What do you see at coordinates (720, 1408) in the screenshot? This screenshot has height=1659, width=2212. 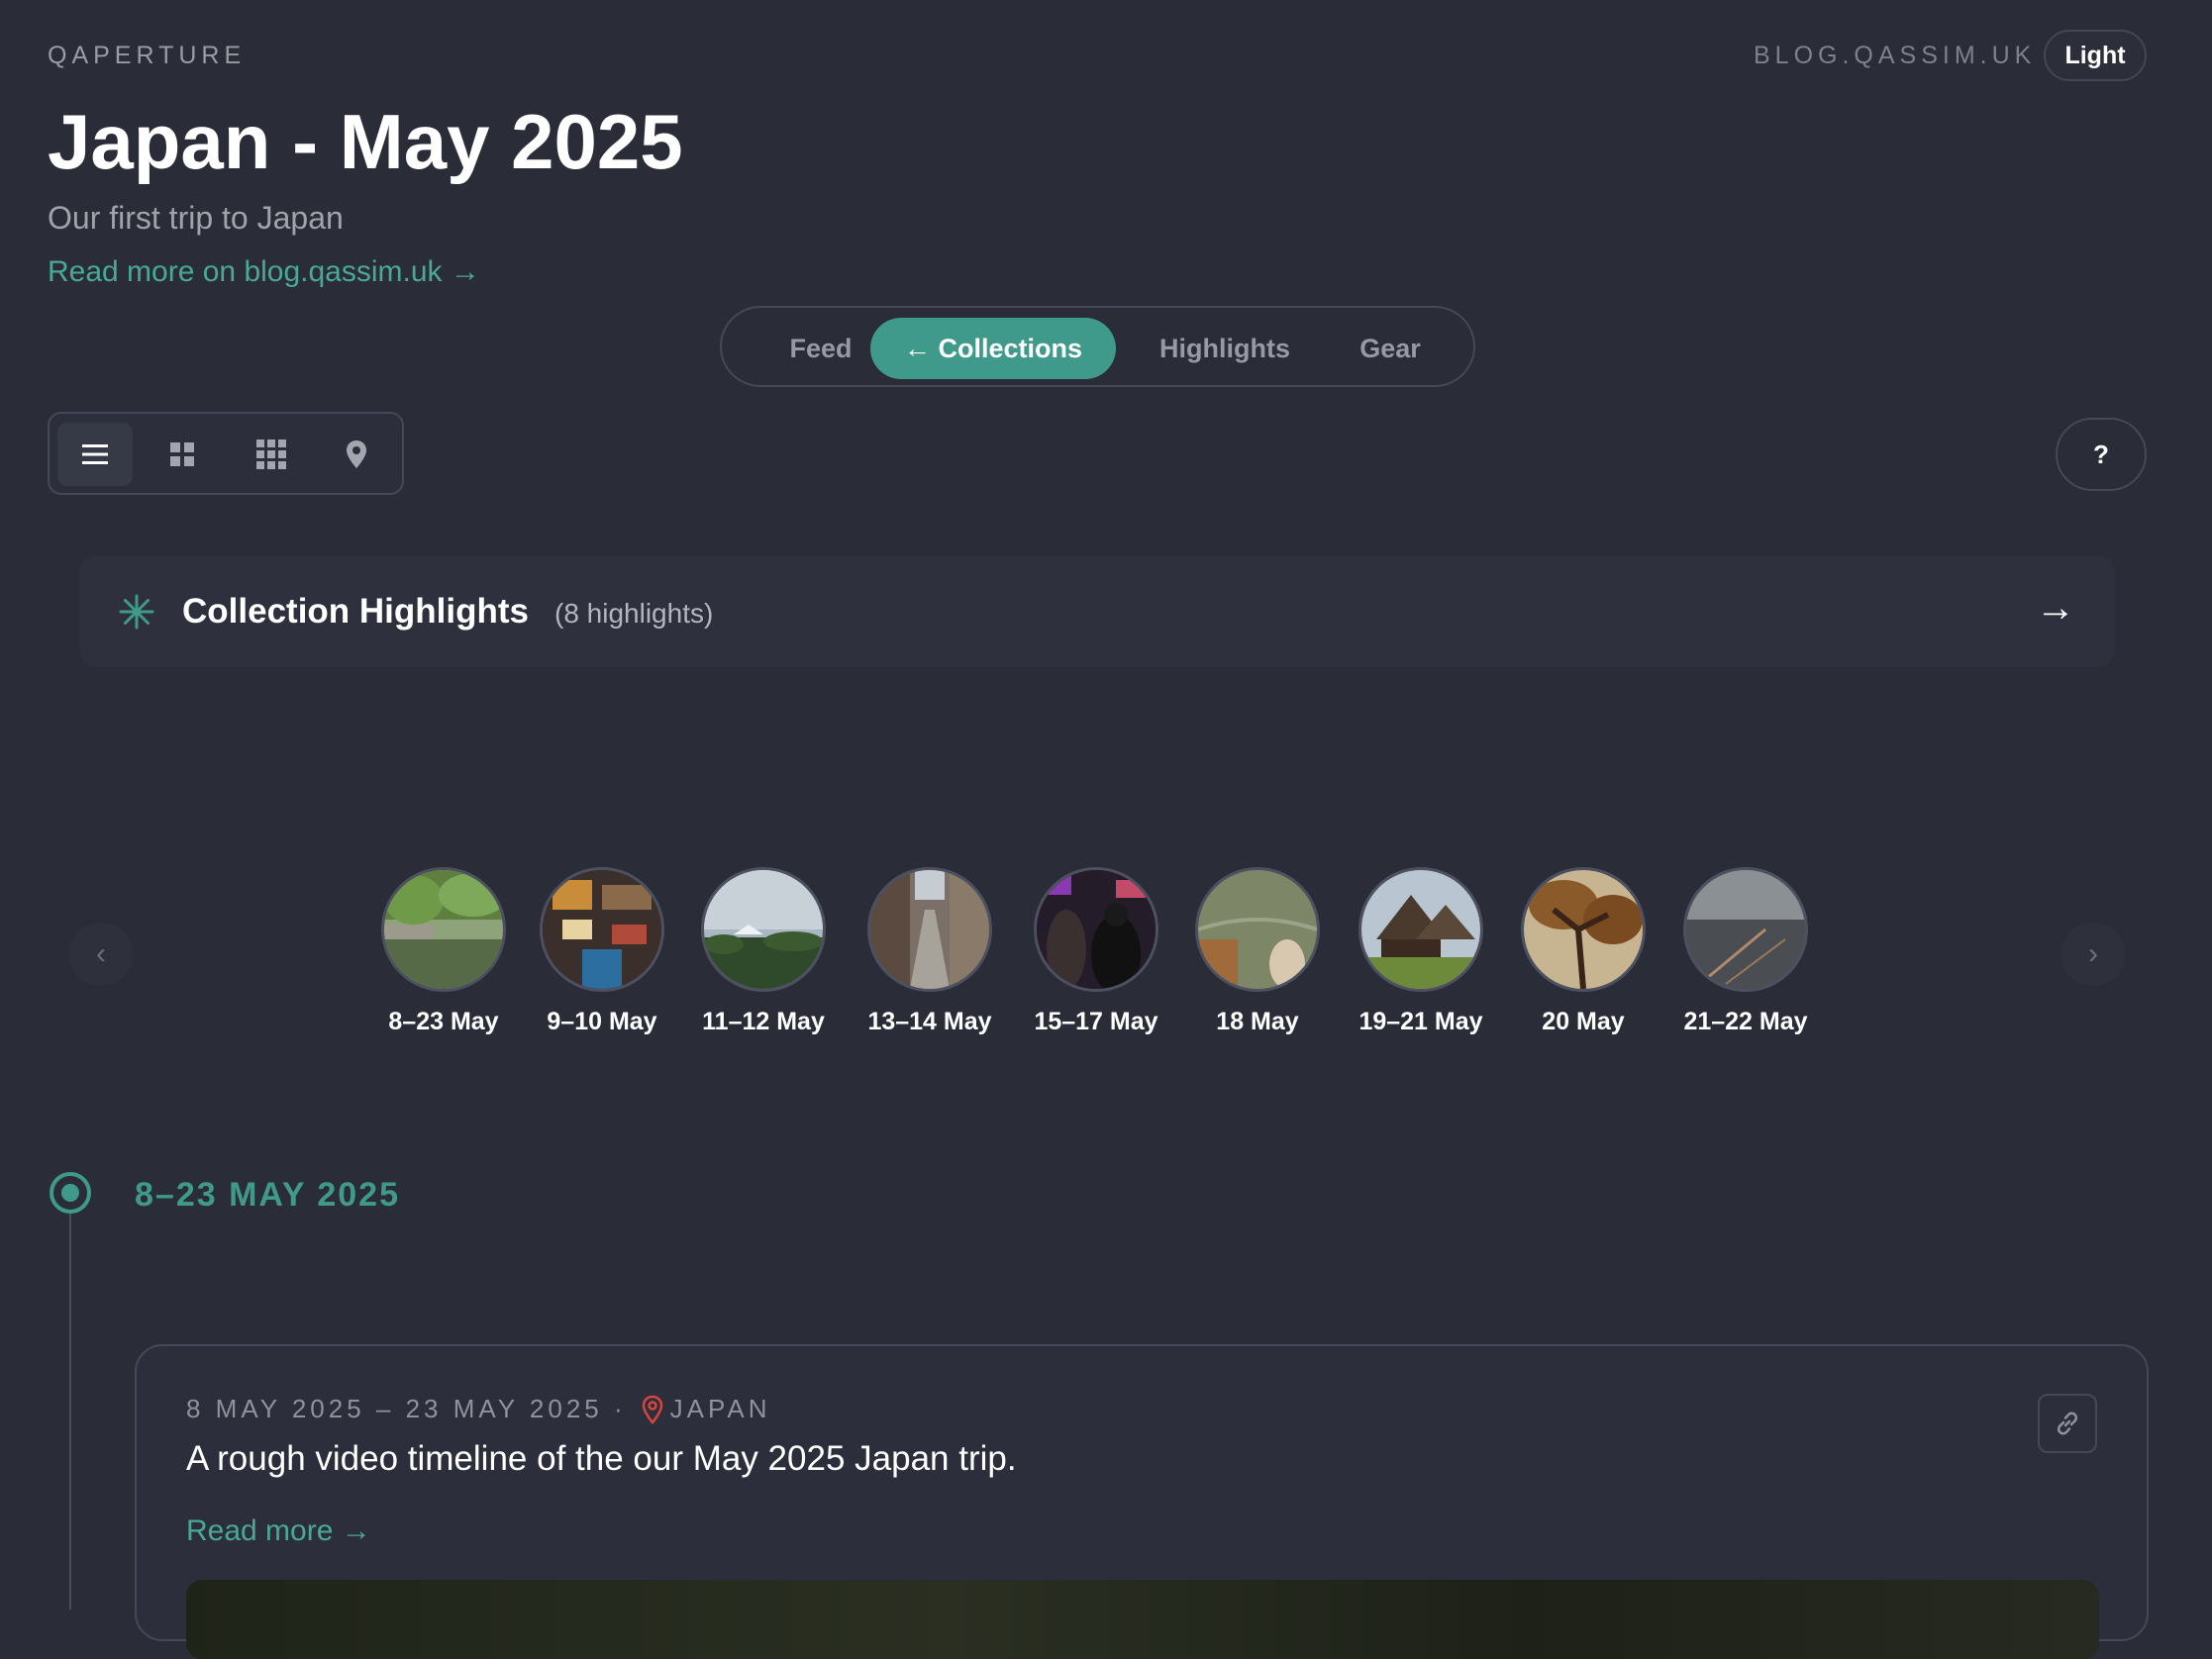 I see `post-location: JAPAN` at bounding box center [720, 1408].